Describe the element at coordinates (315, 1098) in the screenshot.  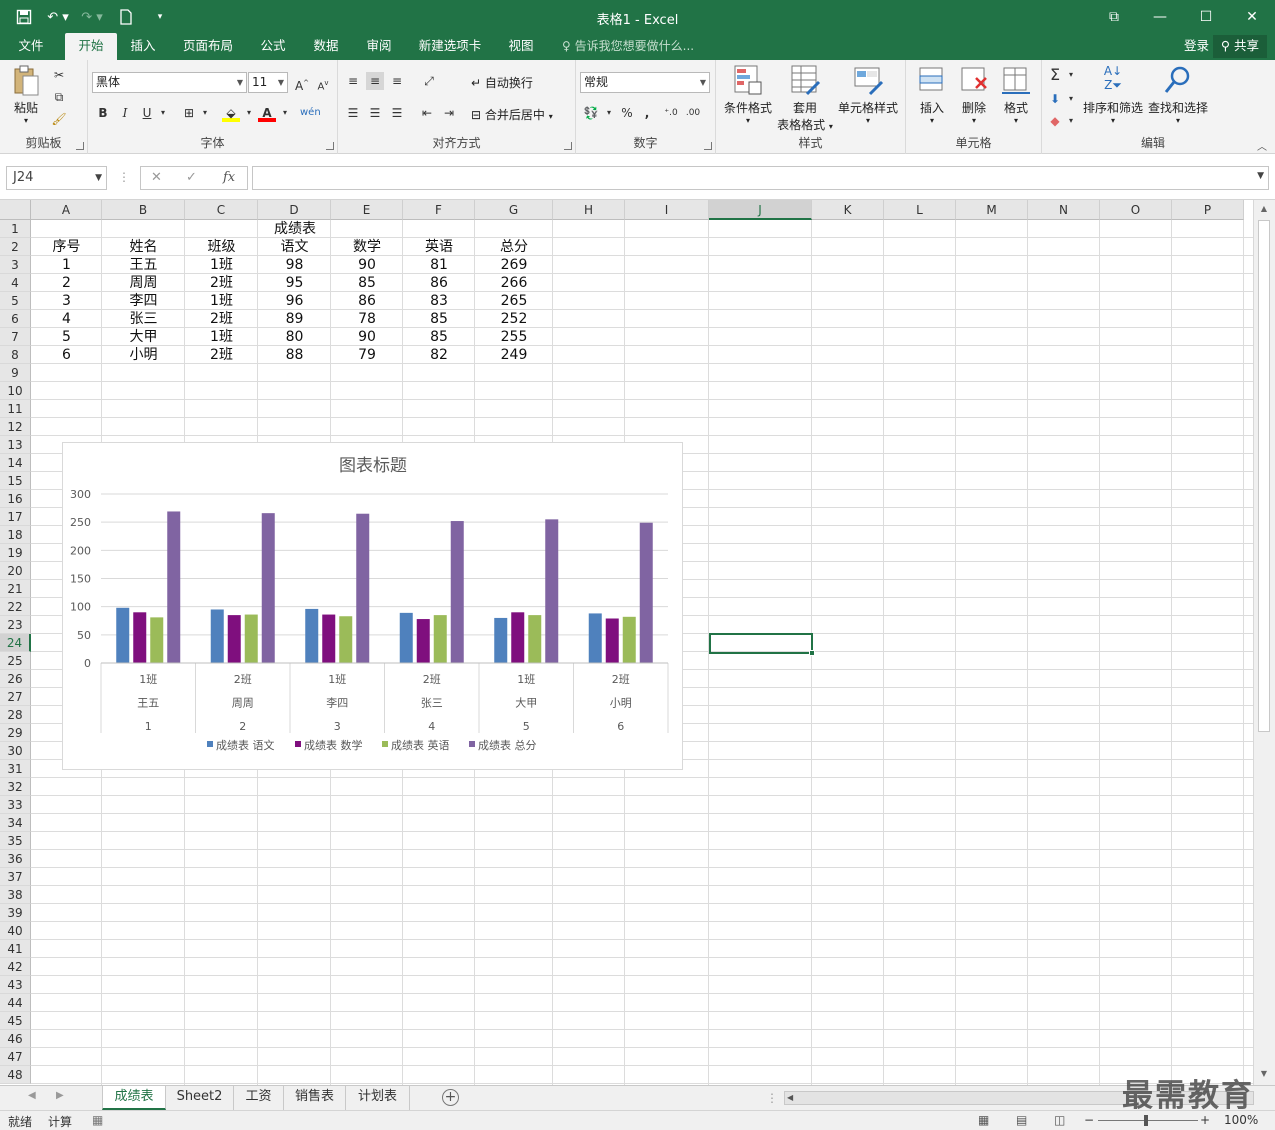
I see `sheet-tab-销售表: 销售表` at that location.